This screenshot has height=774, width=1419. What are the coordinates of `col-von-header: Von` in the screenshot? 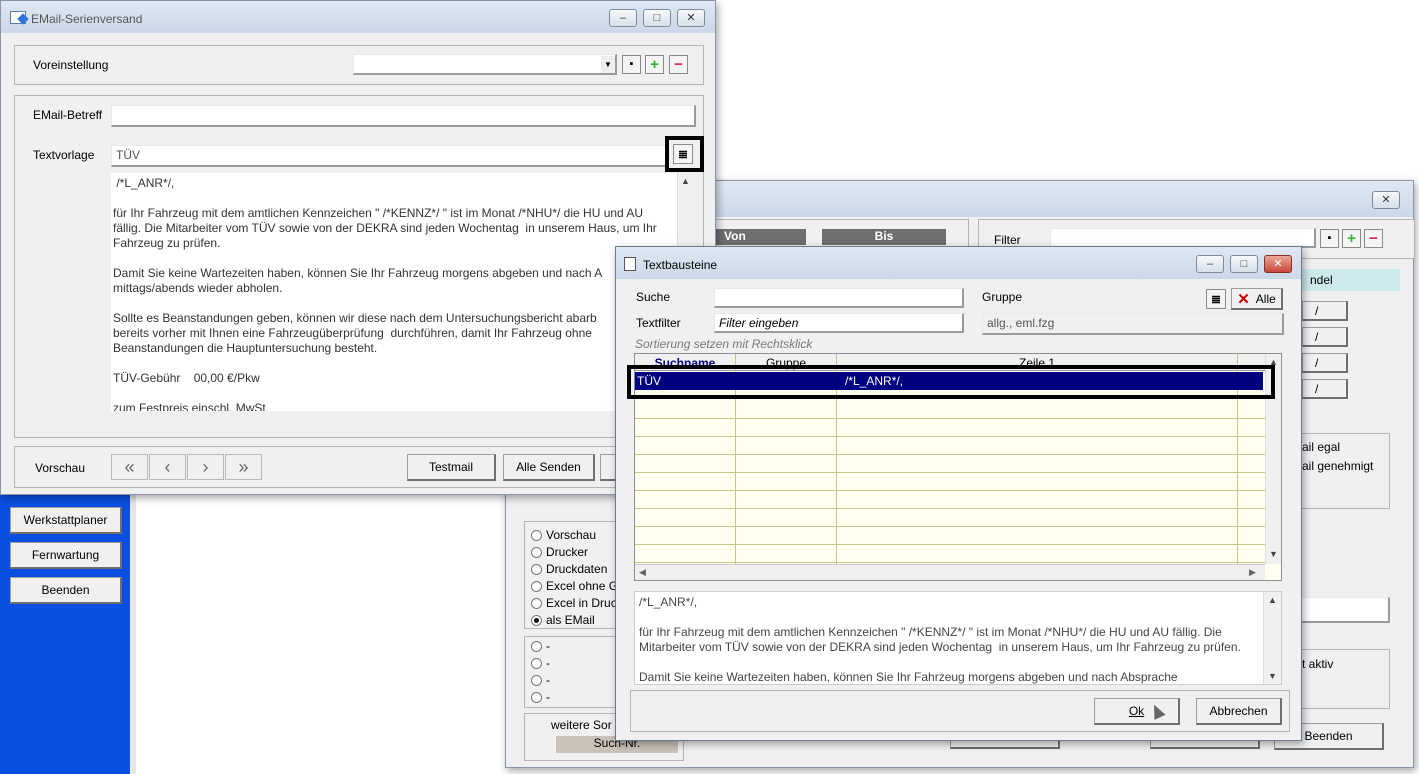 It's located at (761, 237).